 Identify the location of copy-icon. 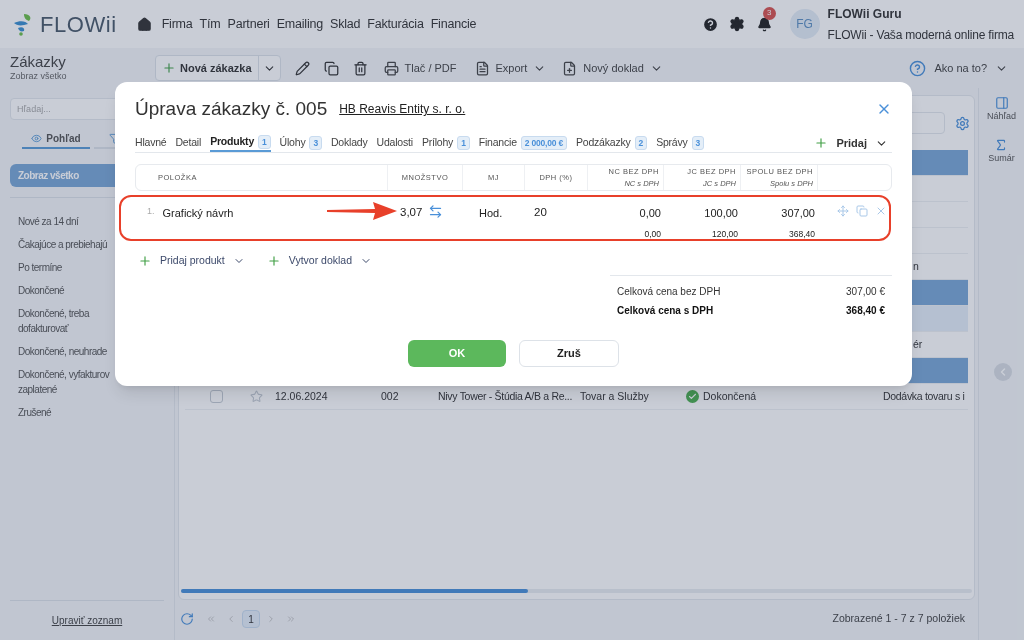
(331, 68).